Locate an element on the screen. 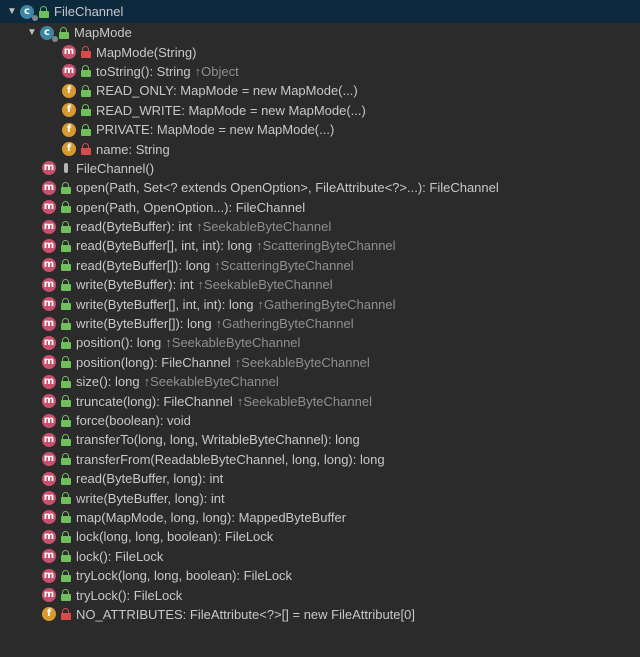  tree-row: f name: String is located at coordinates (320, 148).